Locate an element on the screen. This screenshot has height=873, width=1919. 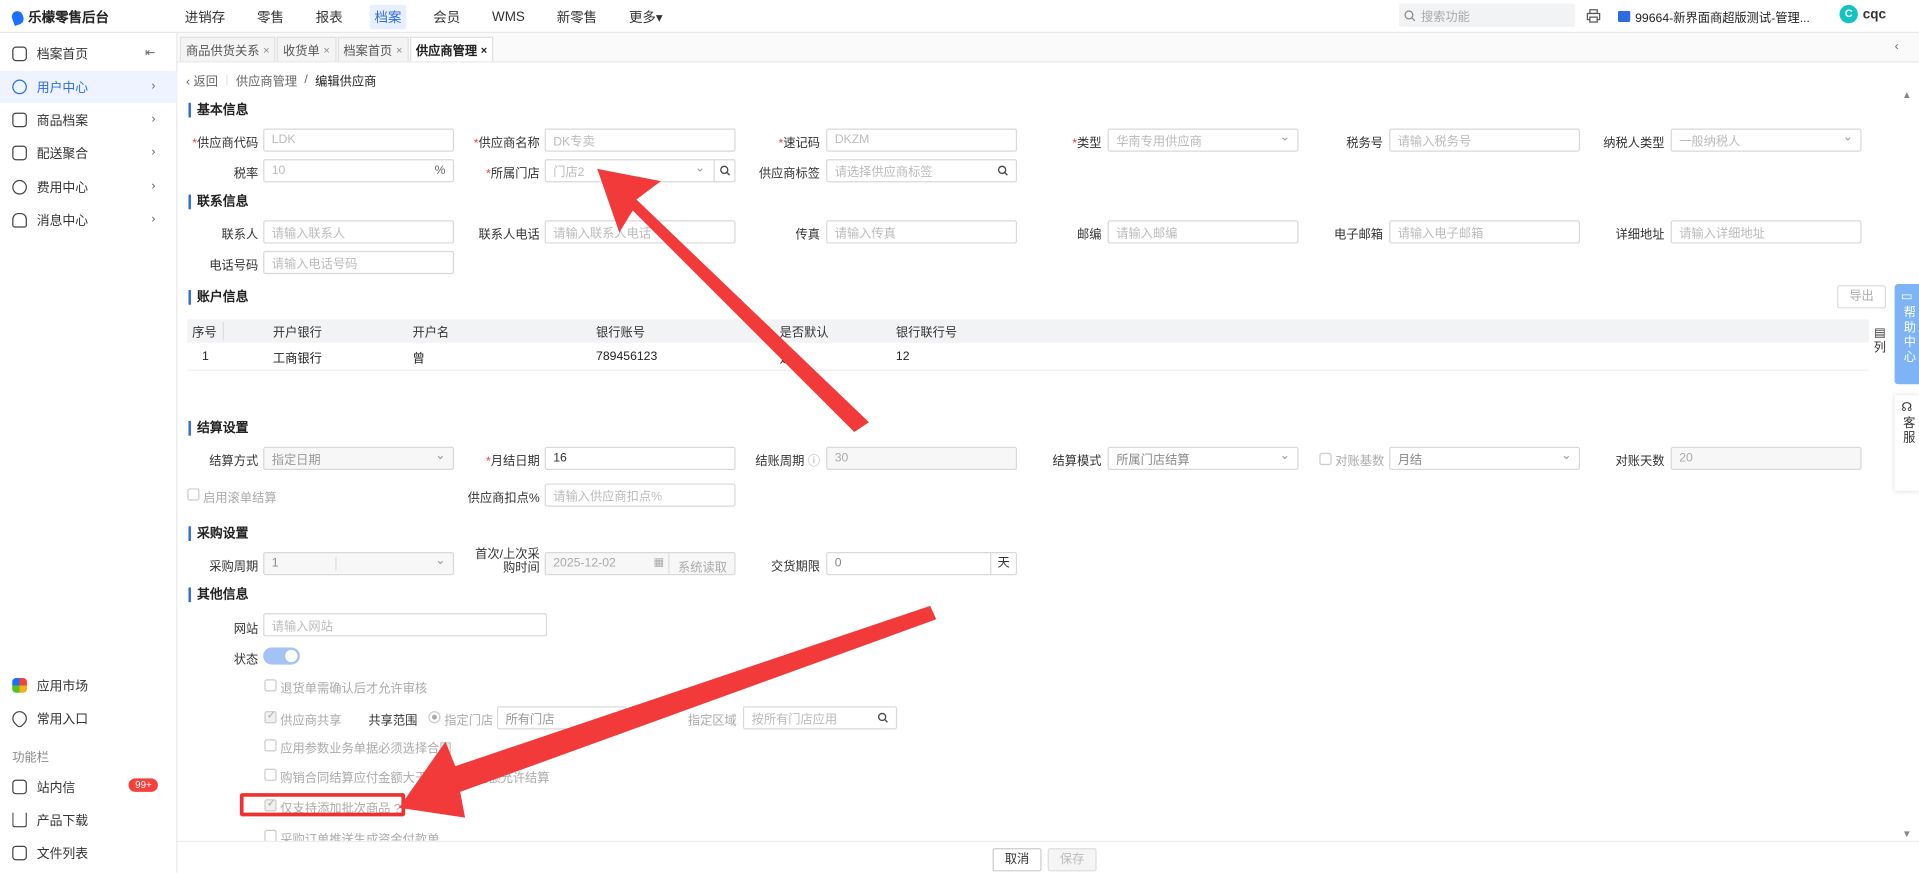
tab-supply-relation: 商品供货关系 × is located at coordinates (227, 49).